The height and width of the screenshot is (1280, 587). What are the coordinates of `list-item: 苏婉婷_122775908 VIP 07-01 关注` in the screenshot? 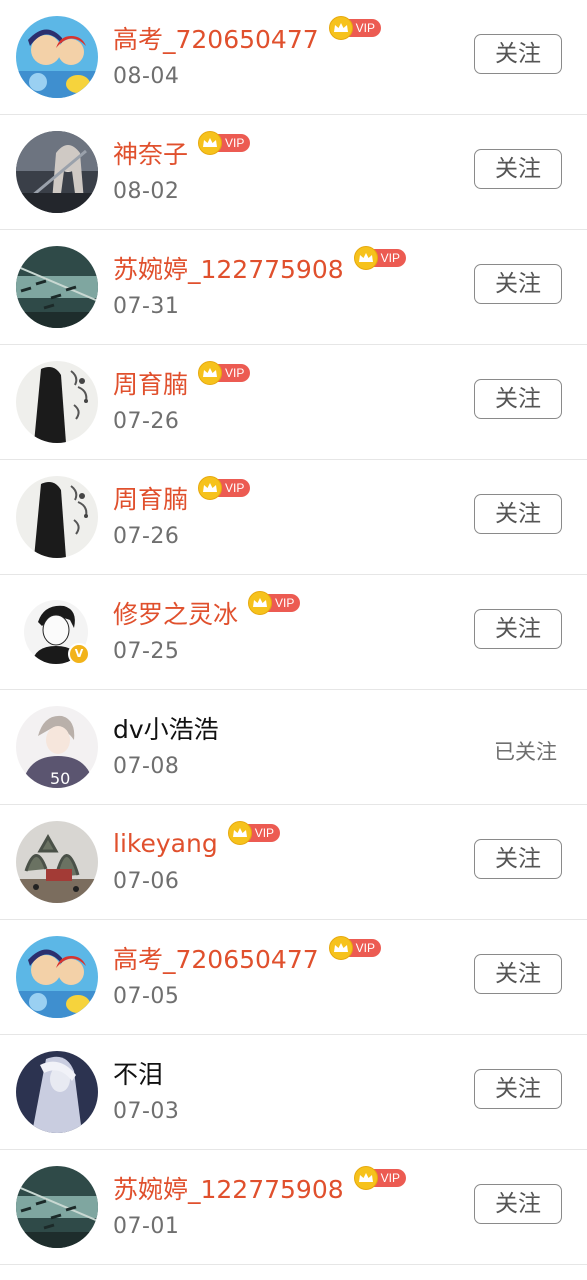 It's located at (293, 1207).